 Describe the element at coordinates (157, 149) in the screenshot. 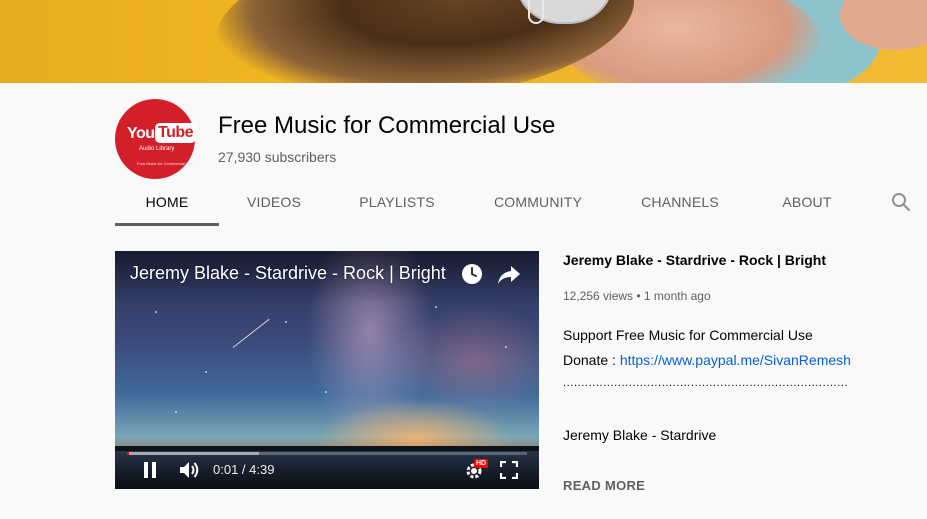

I see `avatar-sub-text: Audio Library` at that location.